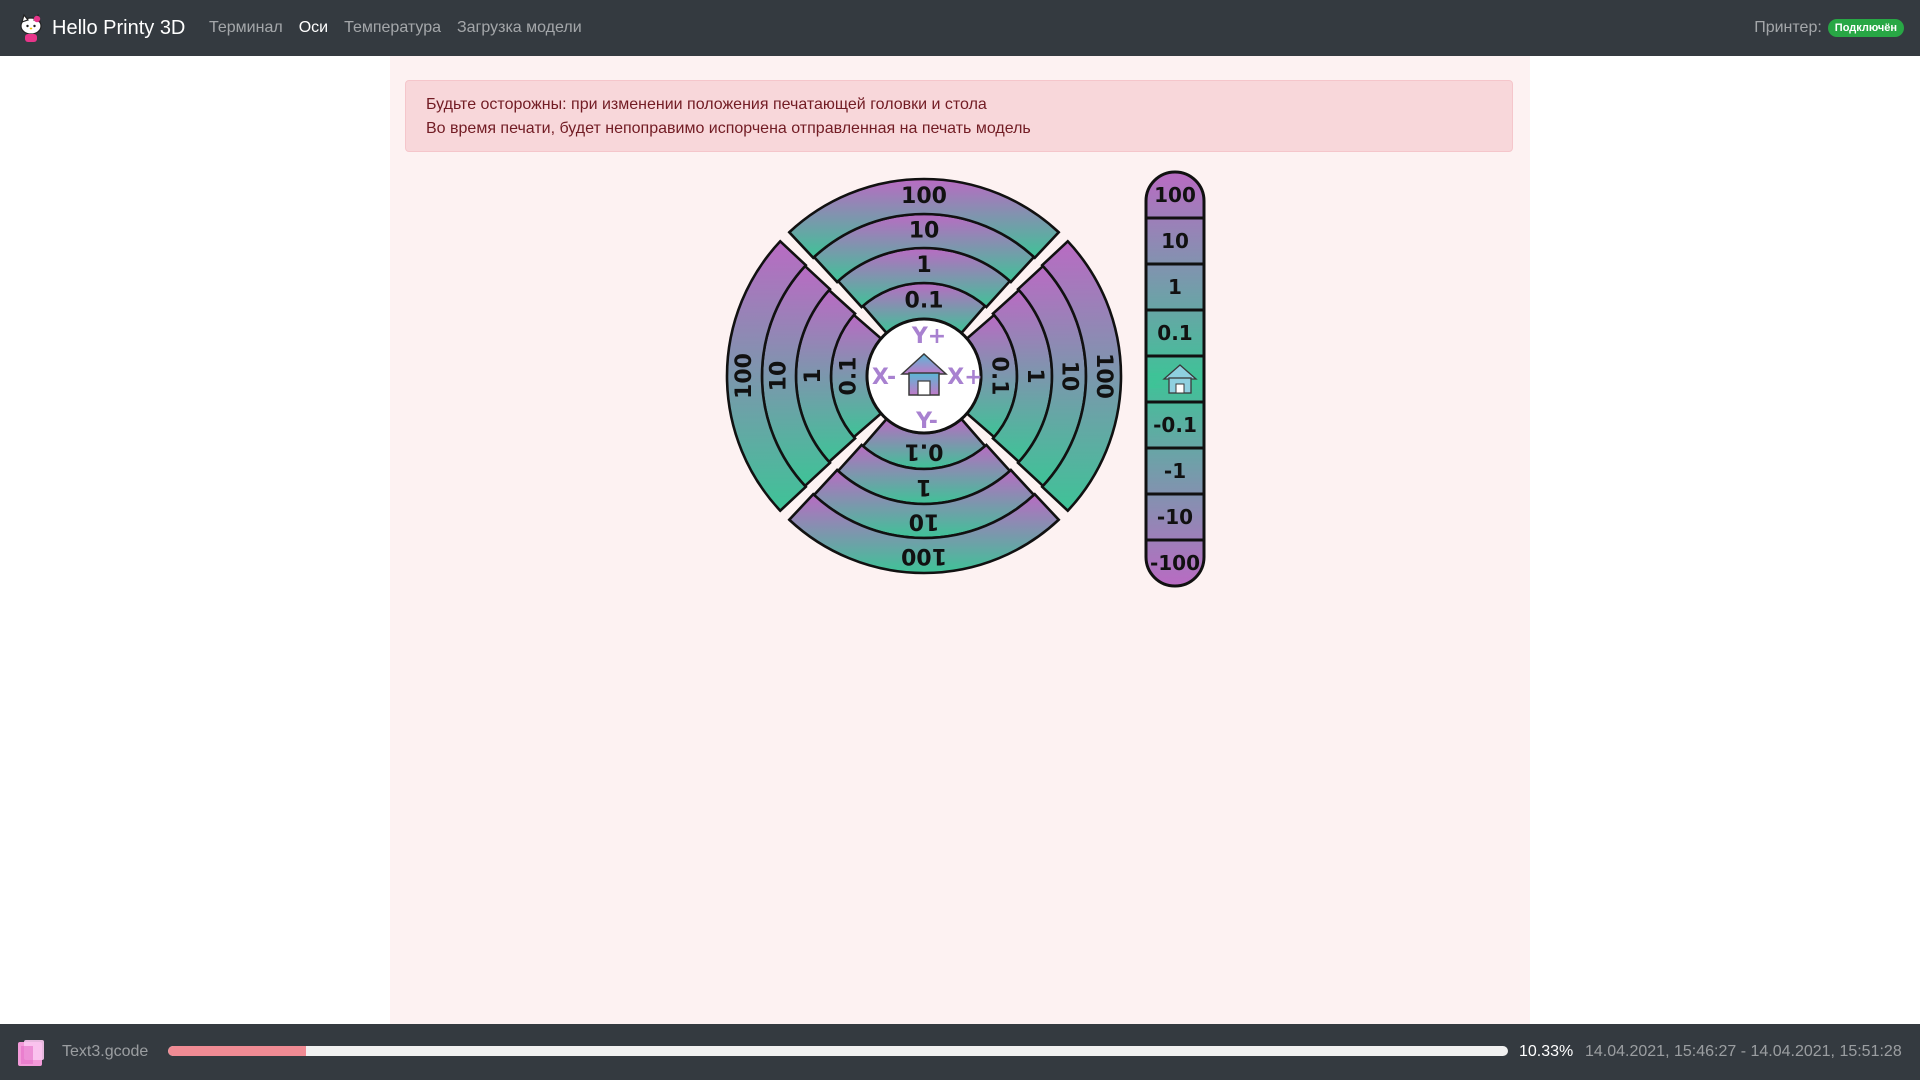 The width and height of the screenshot is (1920, 1080). I want to click on x-minus-step-label: 100, so click(744, 376).